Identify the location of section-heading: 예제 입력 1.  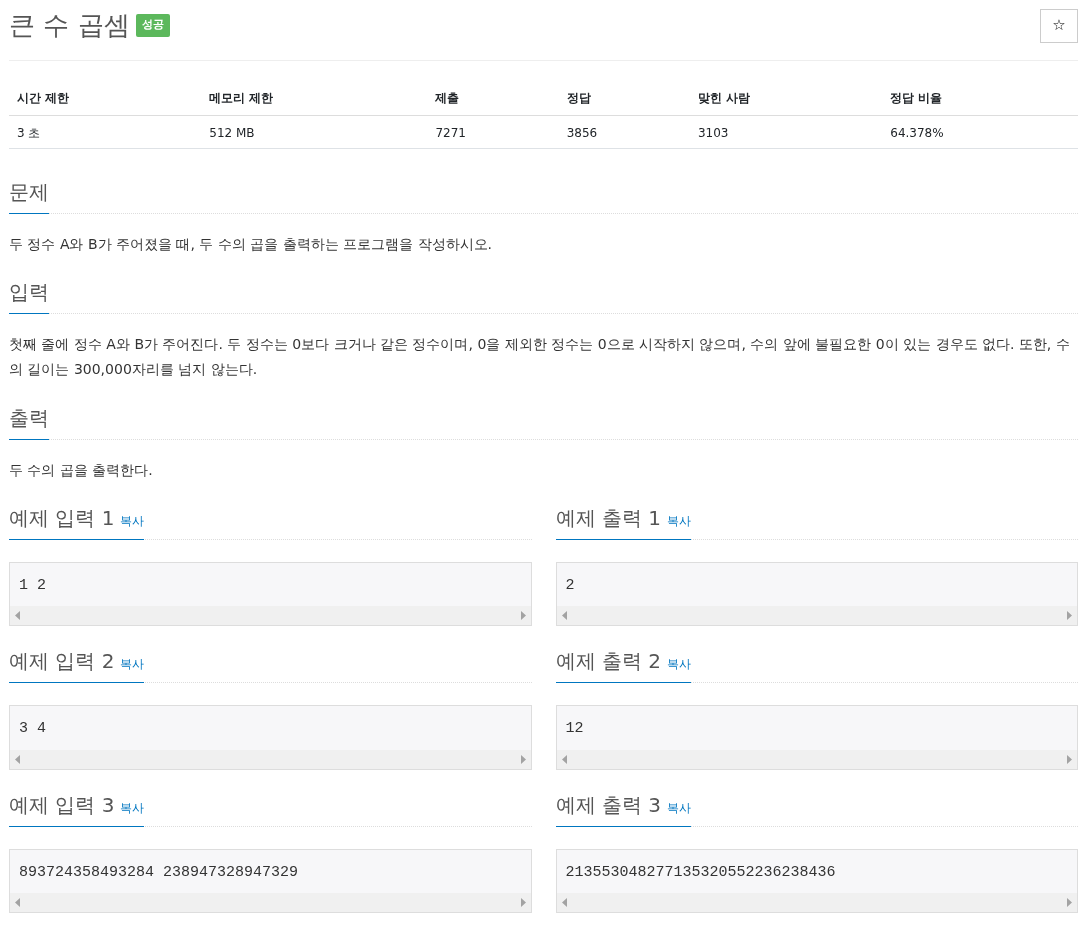
(62, 517).